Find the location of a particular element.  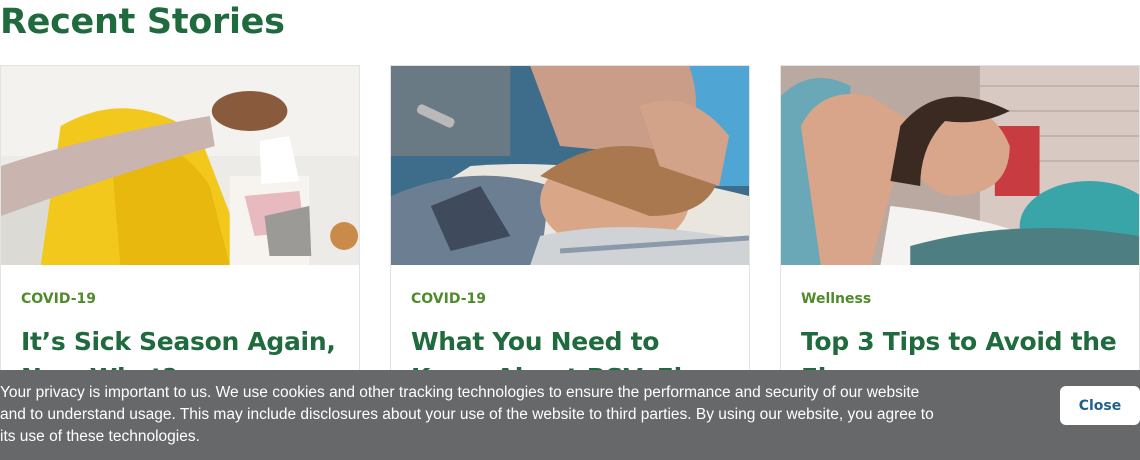

story-category: Wellness is located at coordinates (836, 299).